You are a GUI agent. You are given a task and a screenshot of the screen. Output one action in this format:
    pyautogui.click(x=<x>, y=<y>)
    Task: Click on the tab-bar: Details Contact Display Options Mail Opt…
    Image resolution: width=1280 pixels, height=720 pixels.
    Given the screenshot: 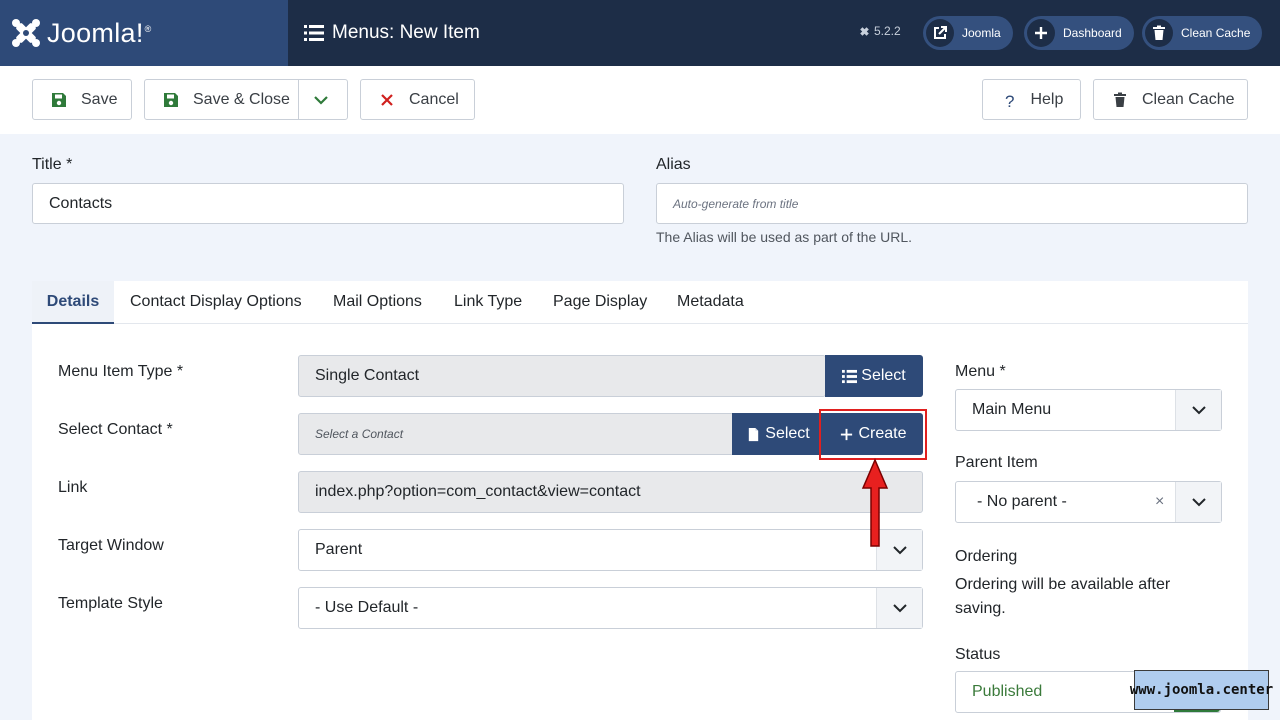 What is the action you would take?
    pyautogui.click(x=640, y=302)
    